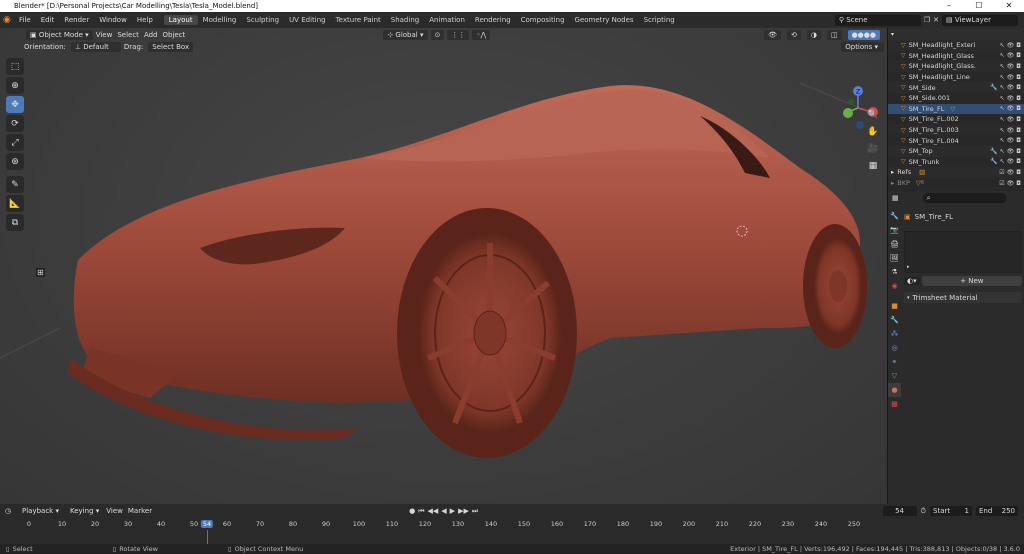 The height and width of the screenshot is (554, 1024). Describe the element at coordinates (873, 166) in the screenshot. I see `grid-icon: ▦` at that location.